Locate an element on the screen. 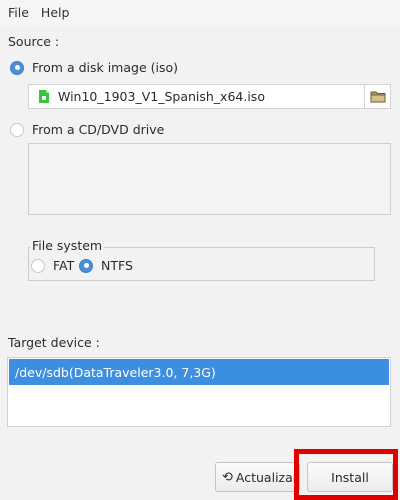 The height and width of the screenshot is (500, 400). menu-help: Help is located at coordinates (56, 13).